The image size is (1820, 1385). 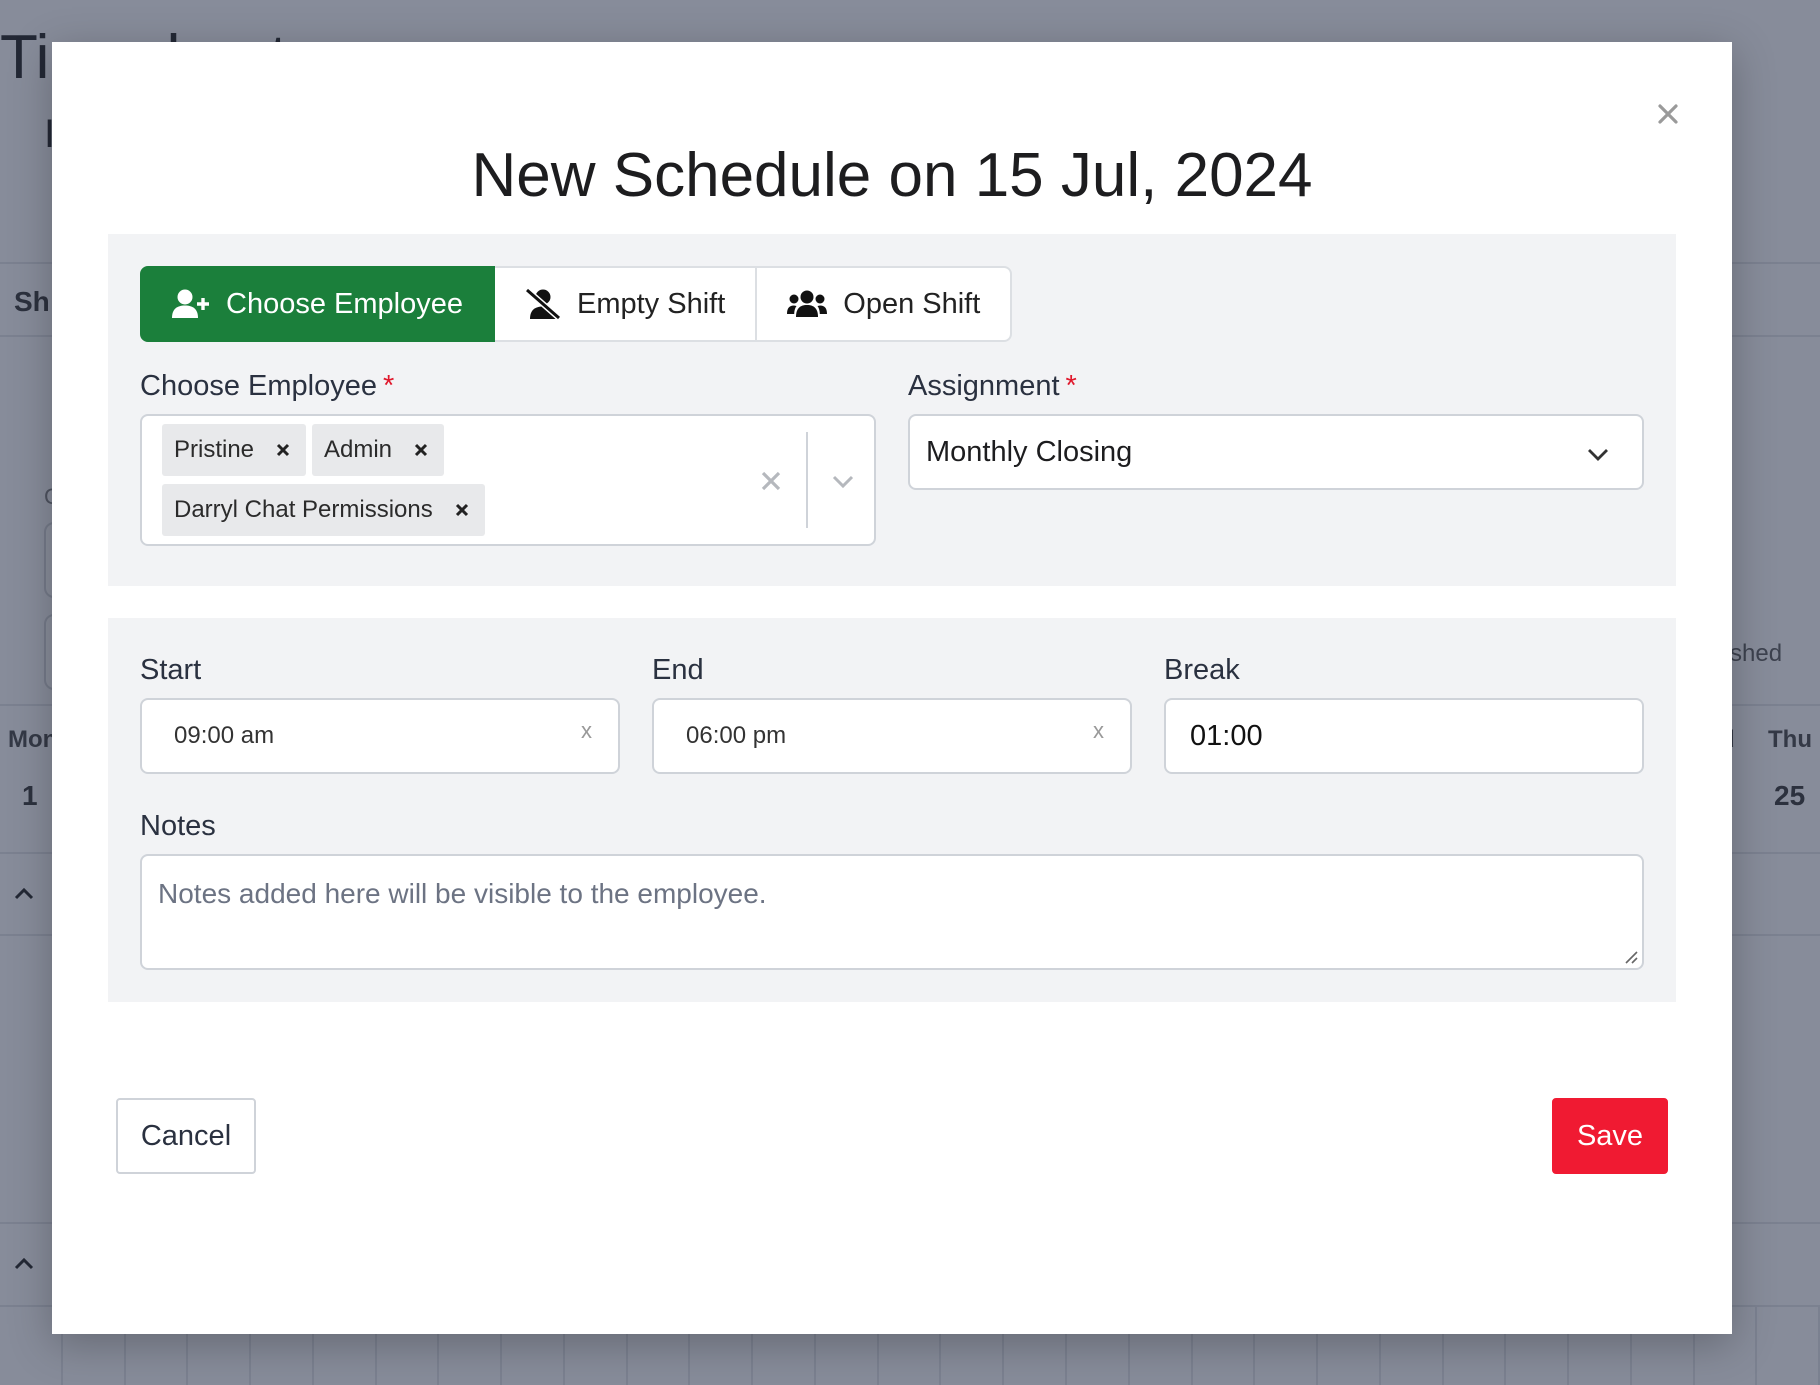 What do you see at coordinates (344, 303) in the screenshot?
I see `tab-label: Choose Employee` at bounding box center [344, 303].